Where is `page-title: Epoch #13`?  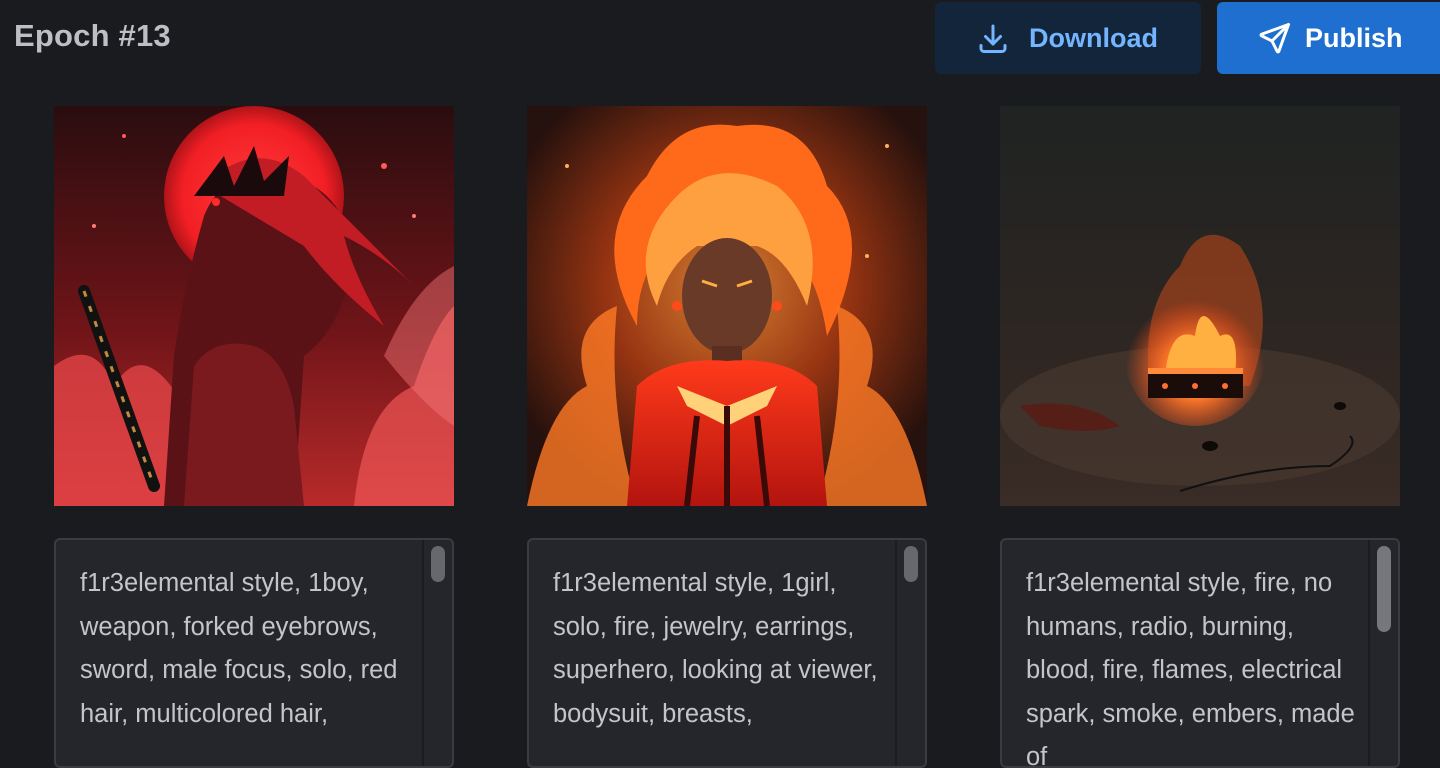 page-title: Epoch #13 is located at coordinates (92, 35).